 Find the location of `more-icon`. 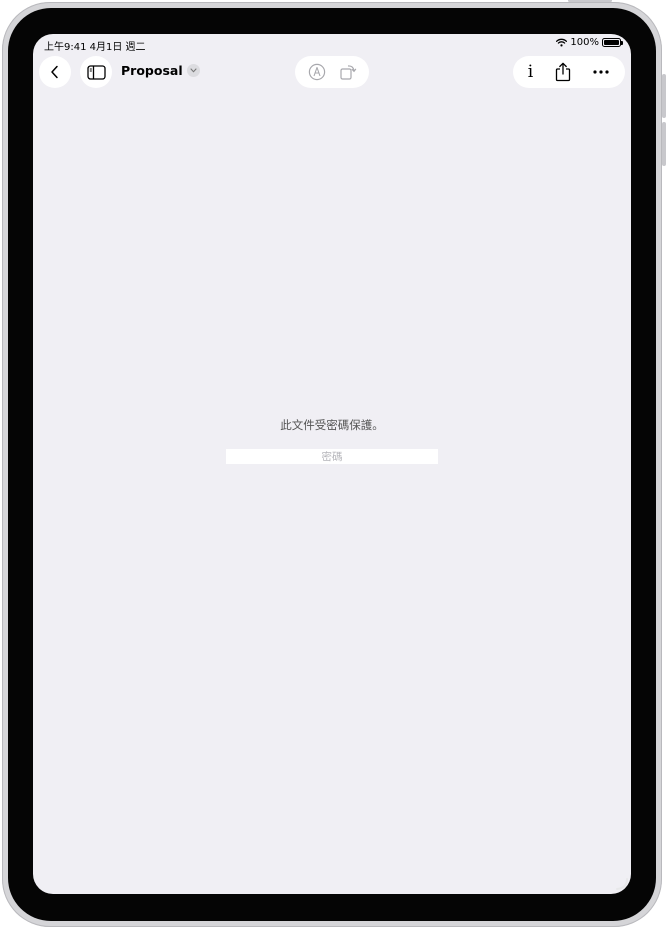

more-icon is located at coordinates (601, 72).